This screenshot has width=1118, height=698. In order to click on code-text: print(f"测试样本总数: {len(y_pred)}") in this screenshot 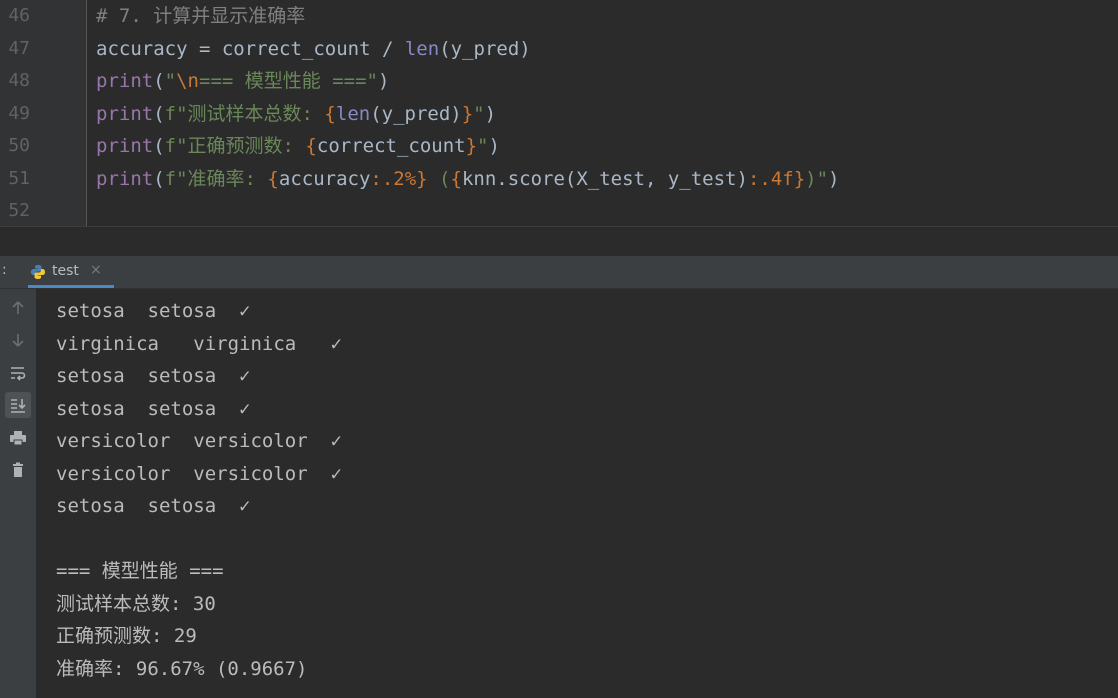, I will do `click(296, 114)`.